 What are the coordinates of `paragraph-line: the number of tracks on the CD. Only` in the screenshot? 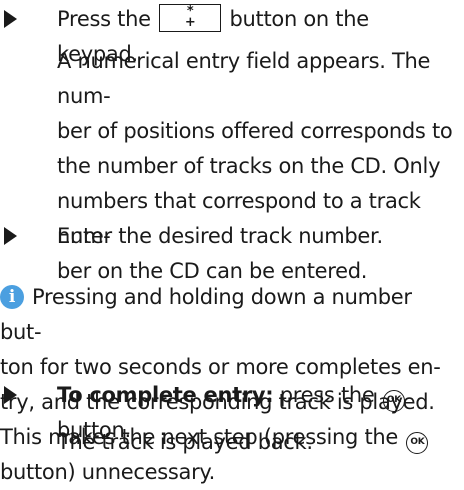 It's located at (249, 166).